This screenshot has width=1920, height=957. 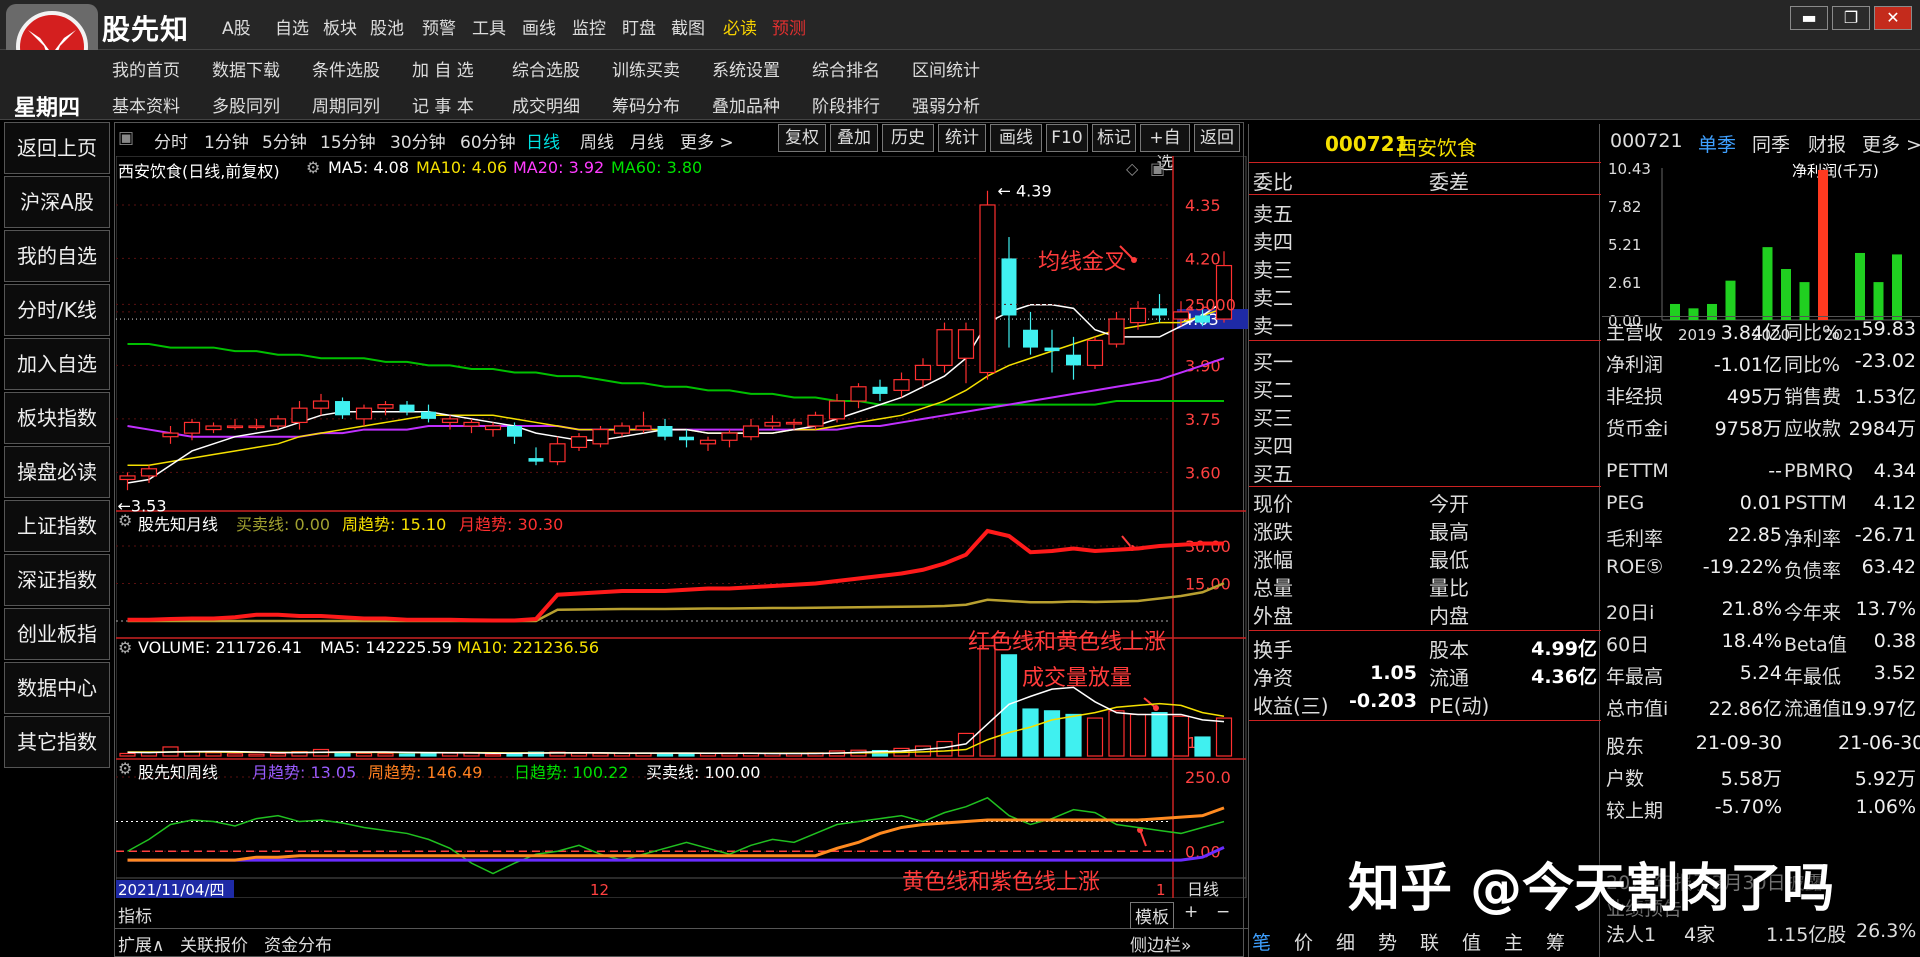 What do you see at coordinates (647, 140) in the screenshot?
I see `period-tab: 月线` at bounding box center [647, 140].